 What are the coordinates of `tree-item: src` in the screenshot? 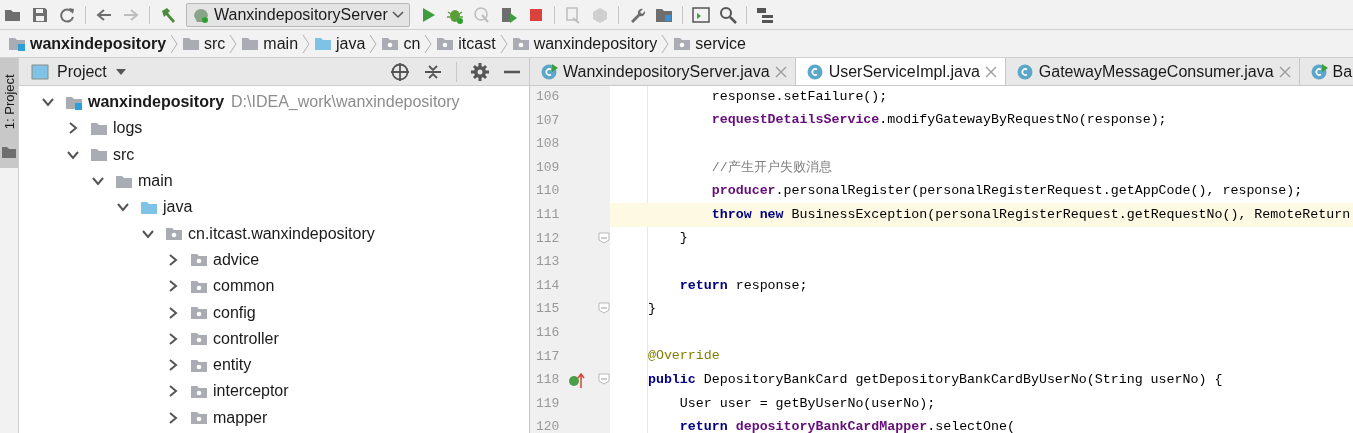 It's located at (112, 154).